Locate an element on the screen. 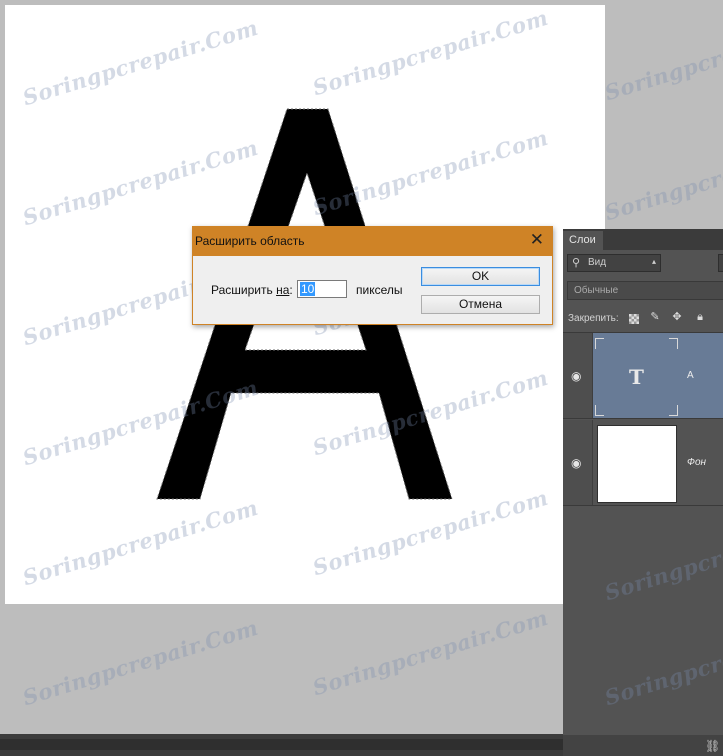  horizontal-scrollbar is located at coordinates (281, 745).